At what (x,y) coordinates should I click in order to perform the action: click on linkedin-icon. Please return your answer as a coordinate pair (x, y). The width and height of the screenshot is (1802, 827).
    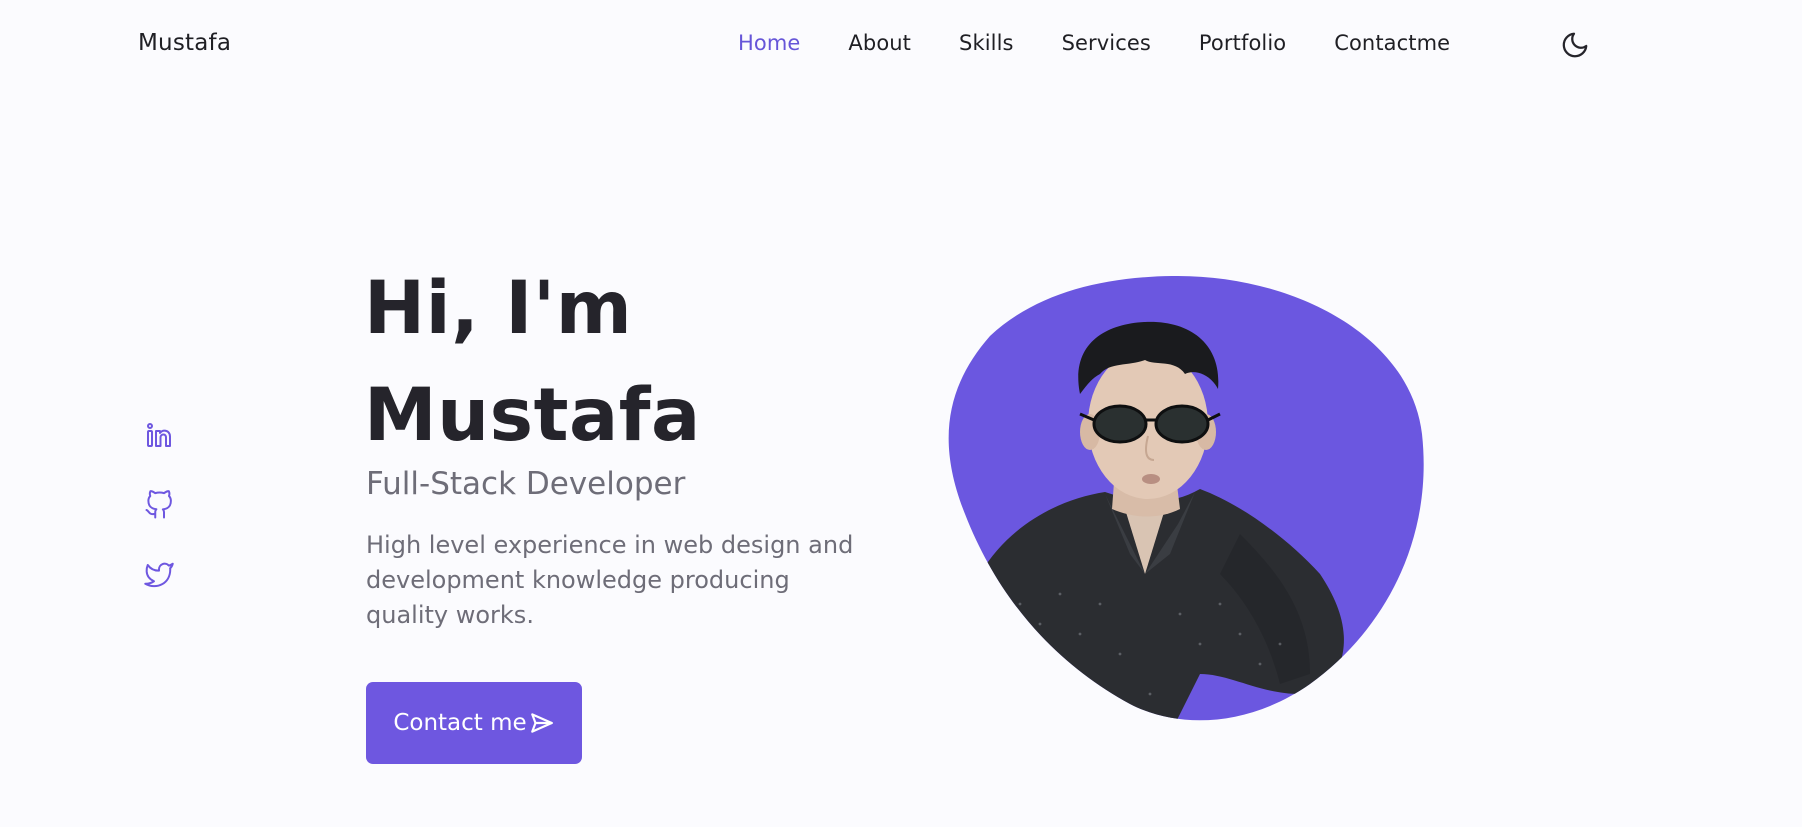
    Looking at the image, I should click on (159, 435).